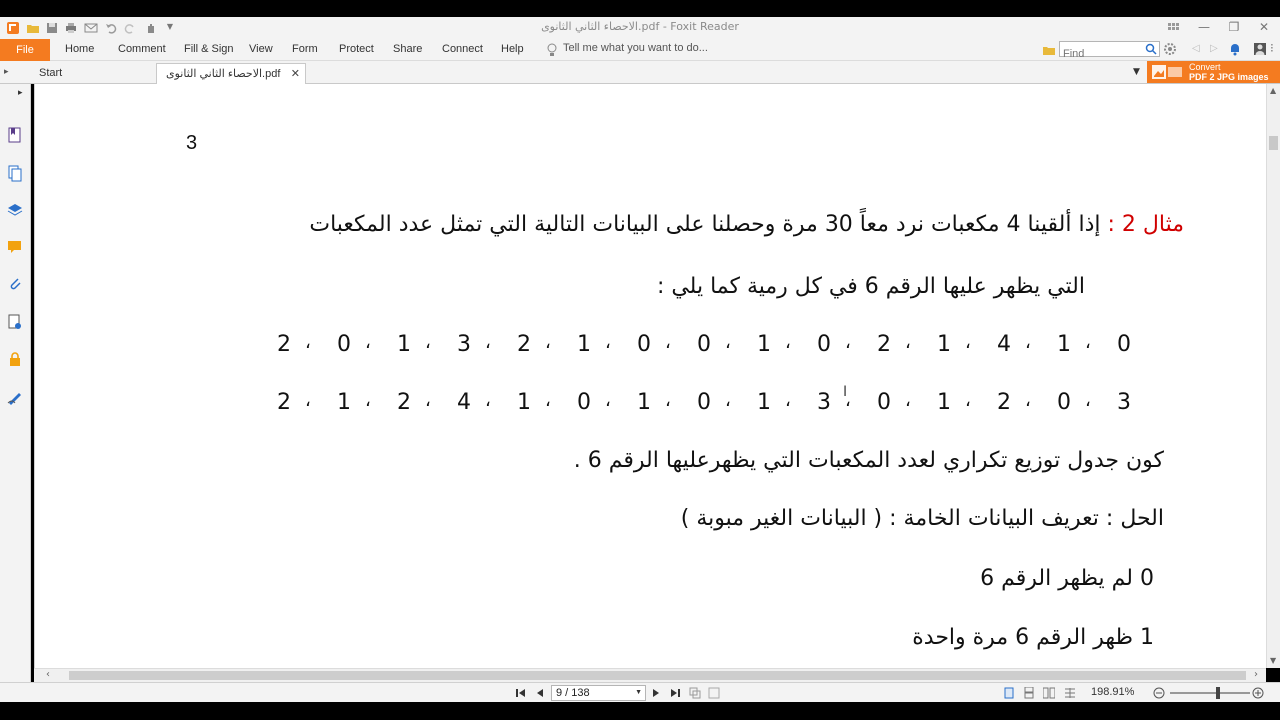 The image size is (1280, 720). Describe the element at coordinates (1273, 660) in the screenshot. I see `scroll-down-arrow-icon: ▼` at that location.